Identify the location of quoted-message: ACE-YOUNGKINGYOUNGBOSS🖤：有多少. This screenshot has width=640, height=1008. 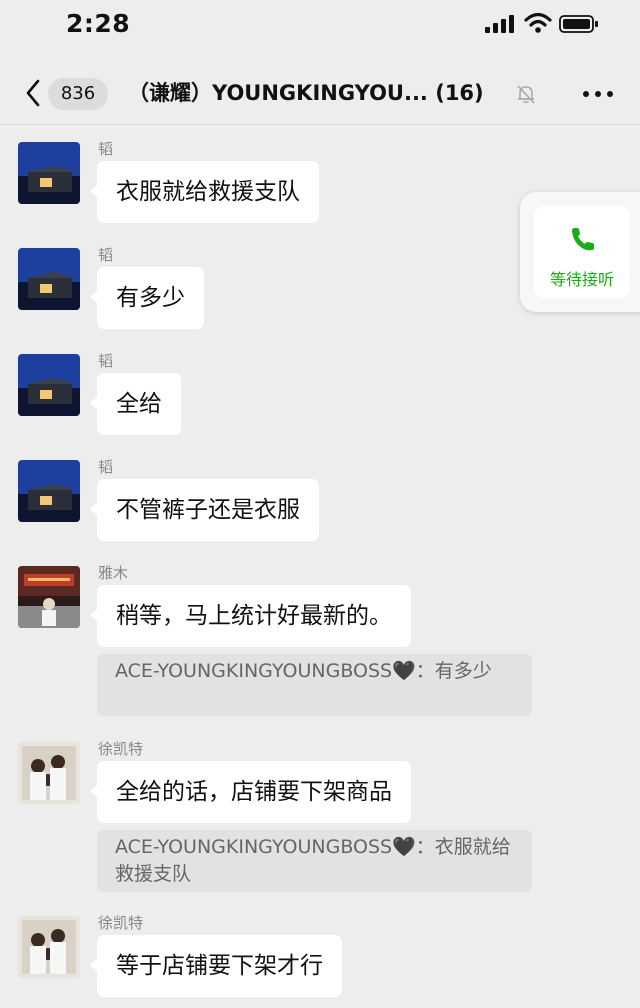
(314, 685).